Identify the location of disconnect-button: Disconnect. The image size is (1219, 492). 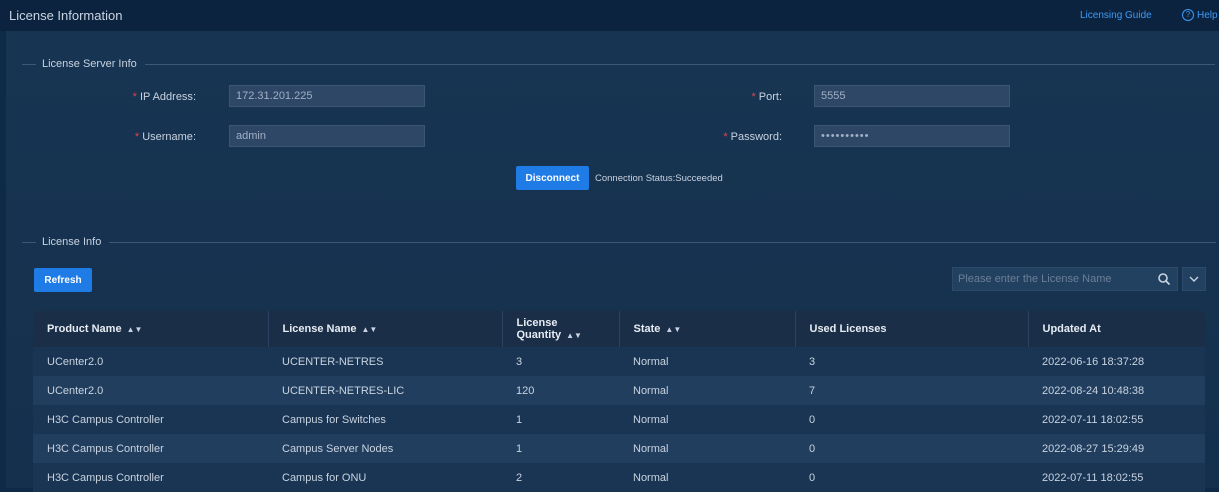
(552, 178).